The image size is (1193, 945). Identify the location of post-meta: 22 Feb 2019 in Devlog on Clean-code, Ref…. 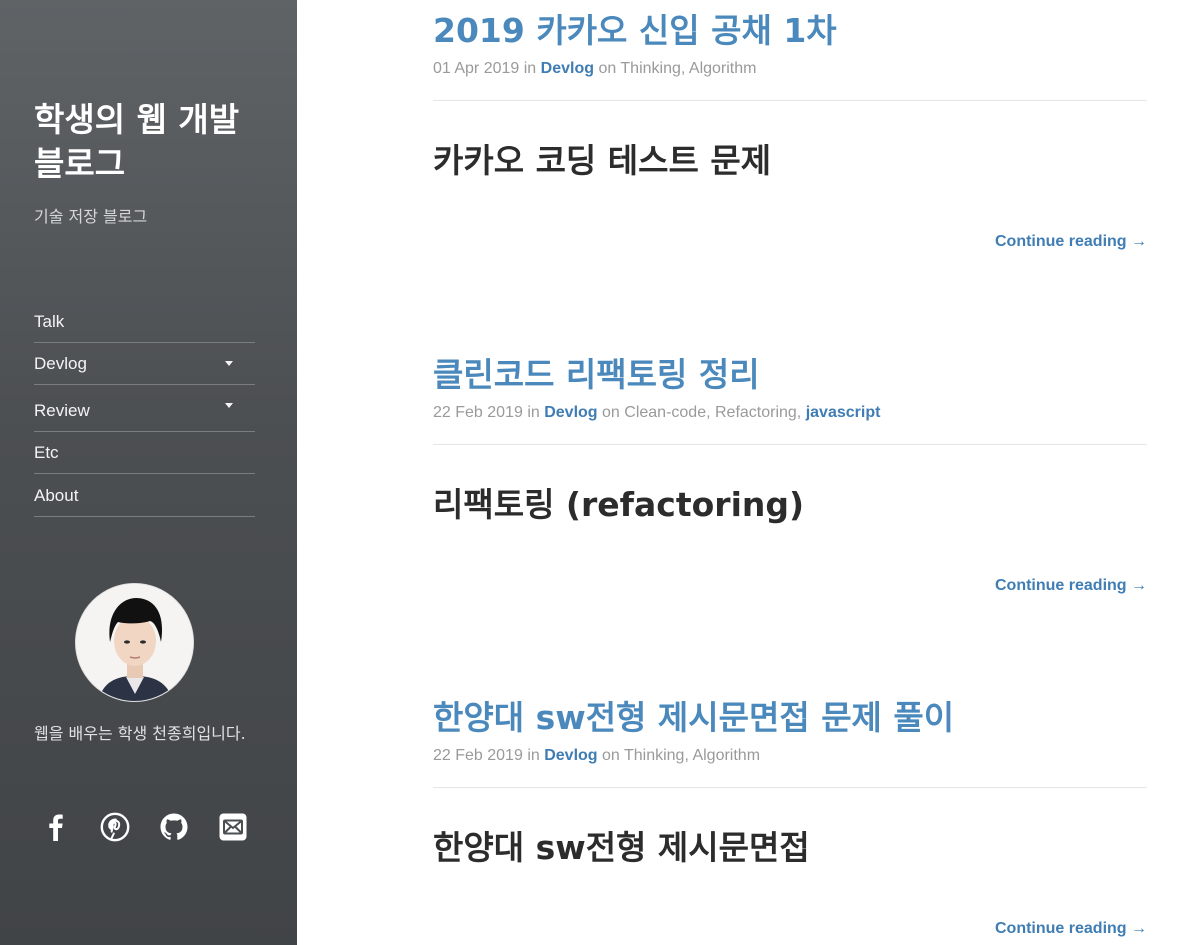
(656, 413).